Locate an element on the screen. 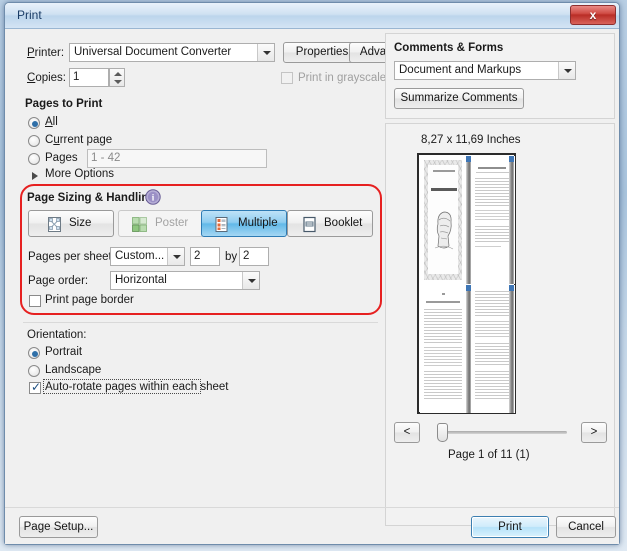  radio-current-page-label: Current page is located at coordinates (79, 140).